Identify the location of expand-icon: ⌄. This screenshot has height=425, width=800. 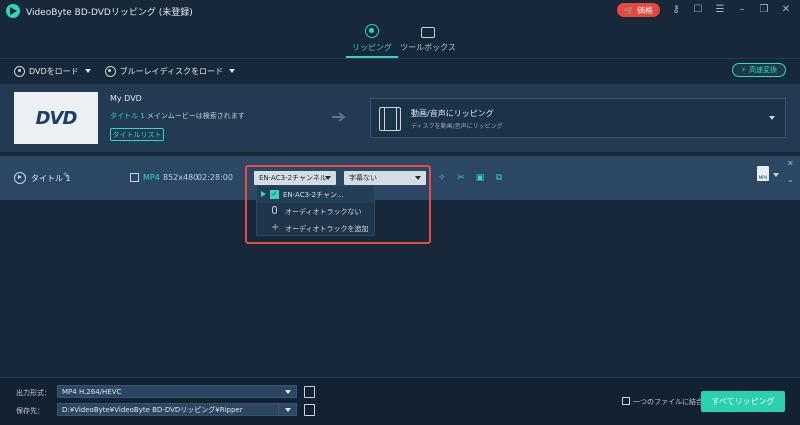
(790, 179).